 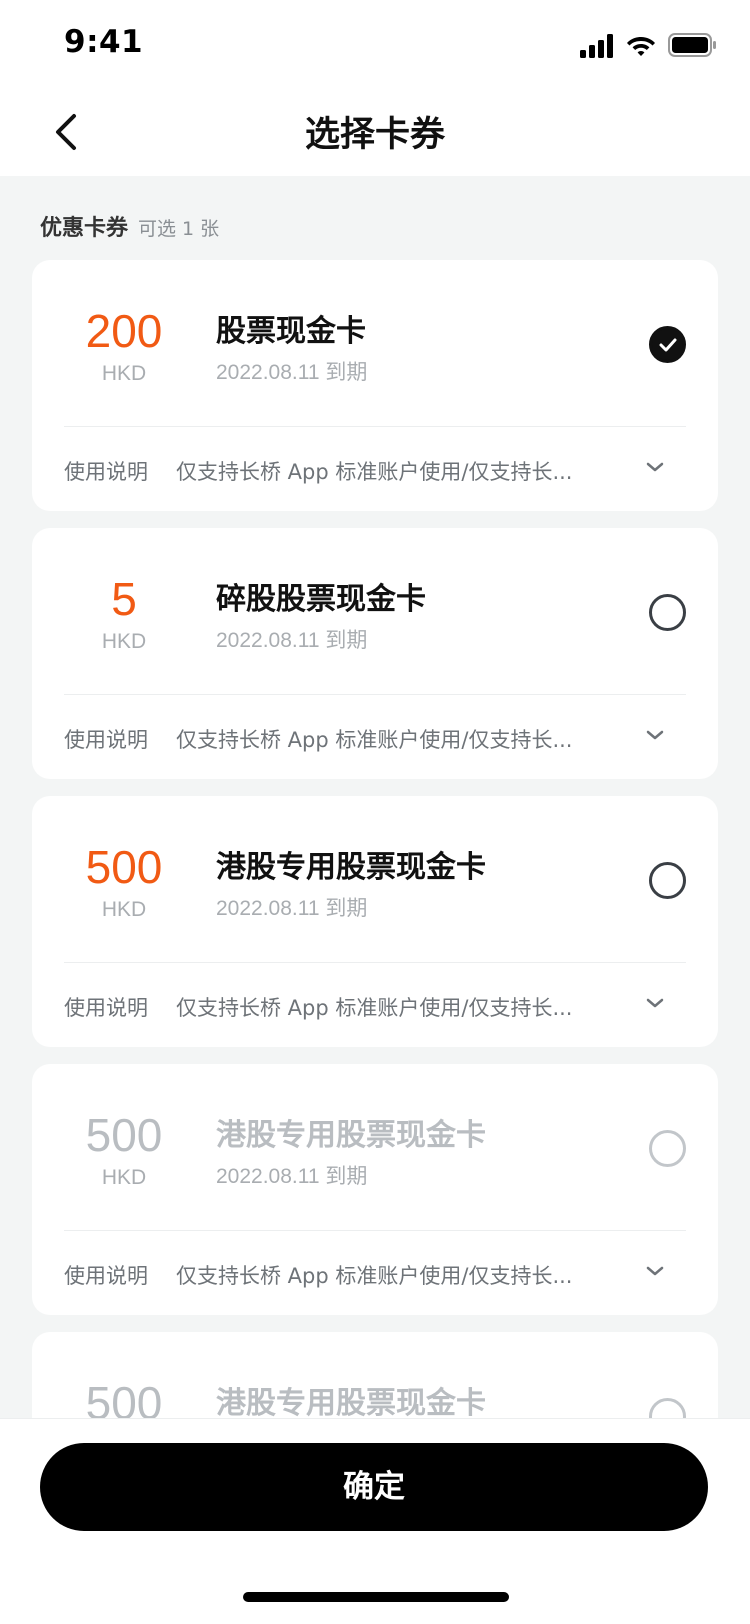 I want to click on battery-icon, so click(x=692, y=45).